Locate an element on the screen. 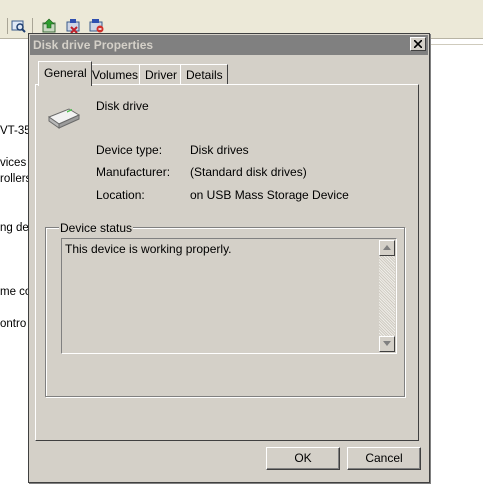 The width and height of the screenshot is (483, 495). close-button is located at coordinates (418, 44).